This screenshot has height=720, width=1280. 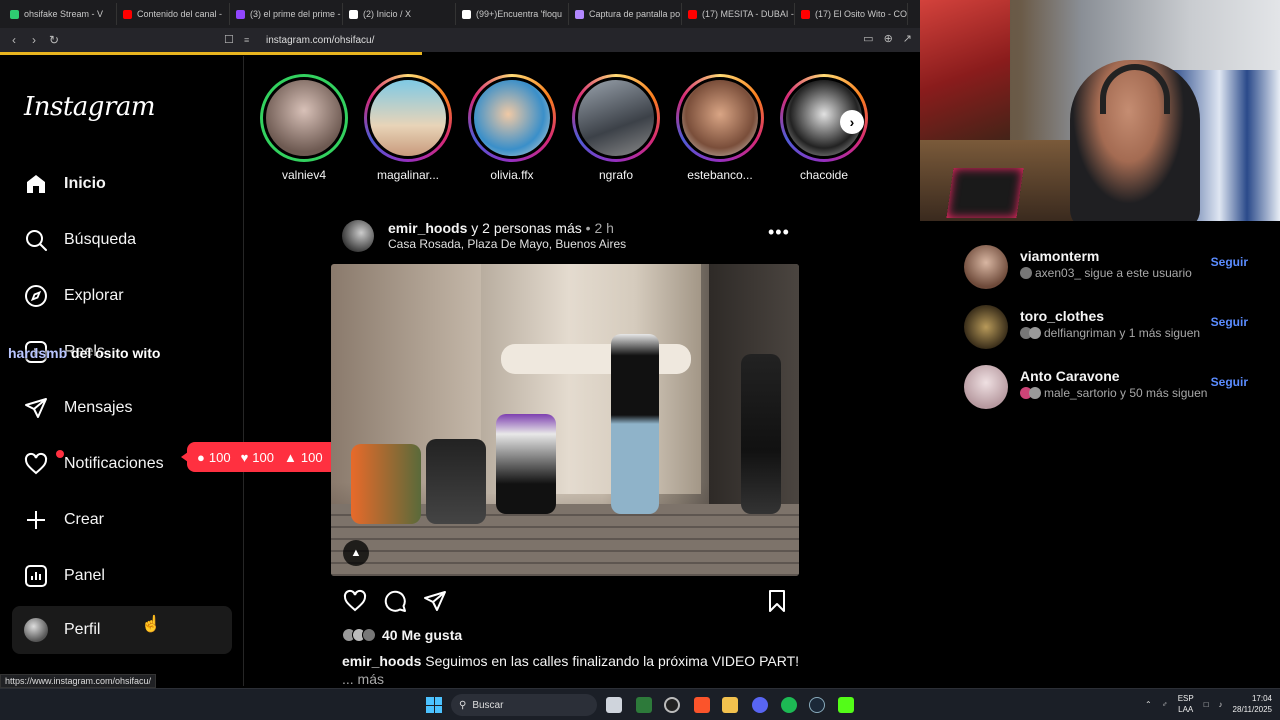 What do you see at coordinates (1221, 704) in the screenshot?
I see `volume-icon: ♪` at bounding box center [1221, 704].